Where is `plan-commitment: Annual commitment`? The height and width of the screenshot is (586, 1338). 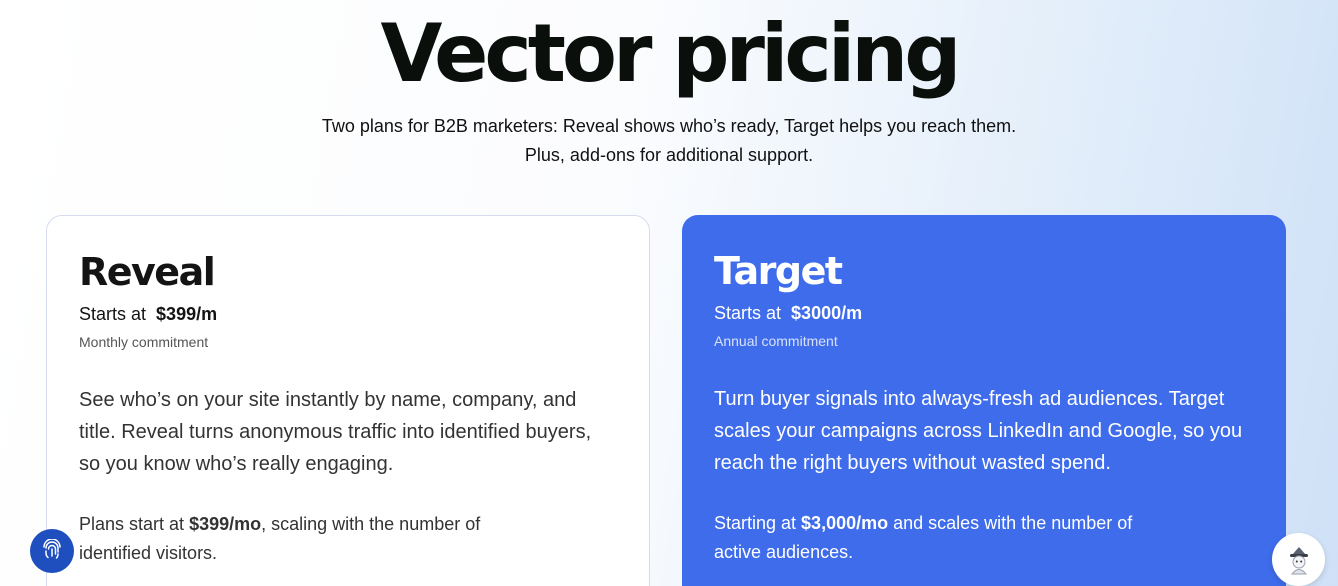
plan-commitment: Annual commitment is located at coordinates (776, 341).